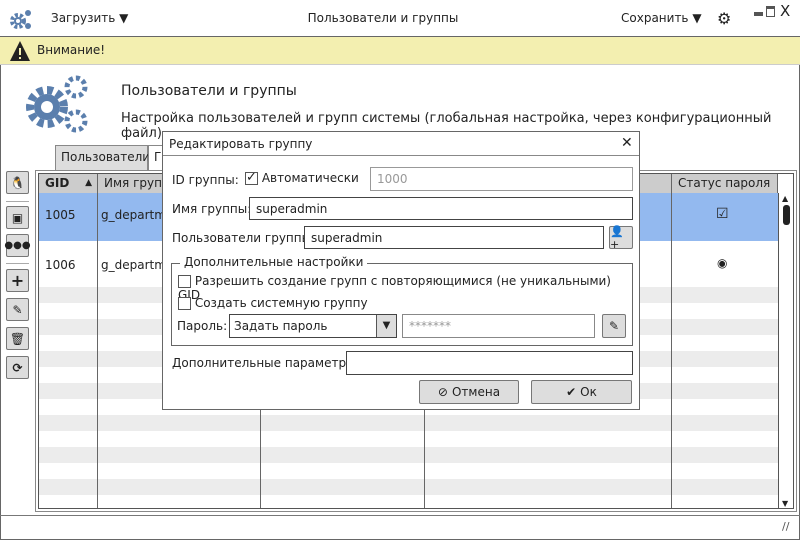 This screenshot has height=540, width=800. What do you see at coordinates (57, 104) in the screenshot?
I see `settings-gears-icon` at bounding box center [57, 104].